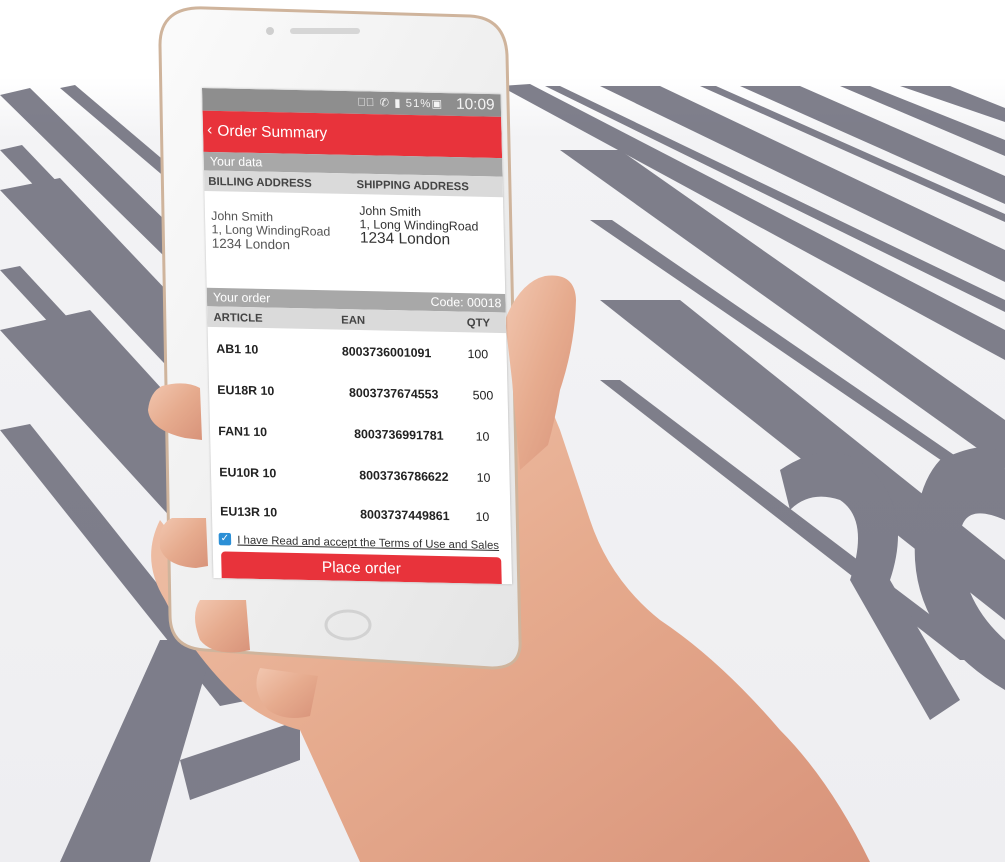  I want to click on ean-cell: 8003736786622, so click(404, 476).